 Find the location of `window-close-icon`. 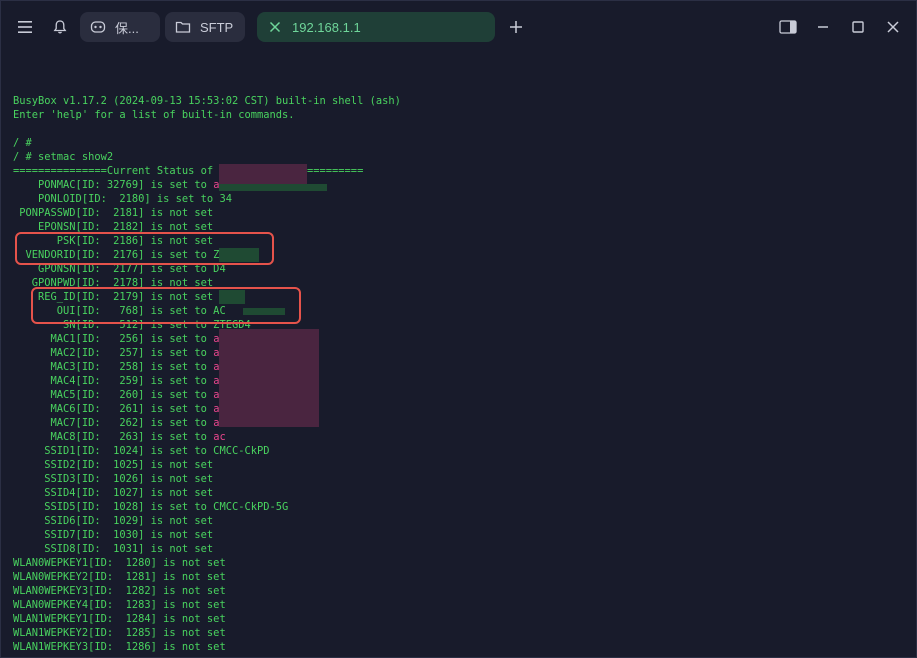

window-close-icon is located at coordinates (893, 27).